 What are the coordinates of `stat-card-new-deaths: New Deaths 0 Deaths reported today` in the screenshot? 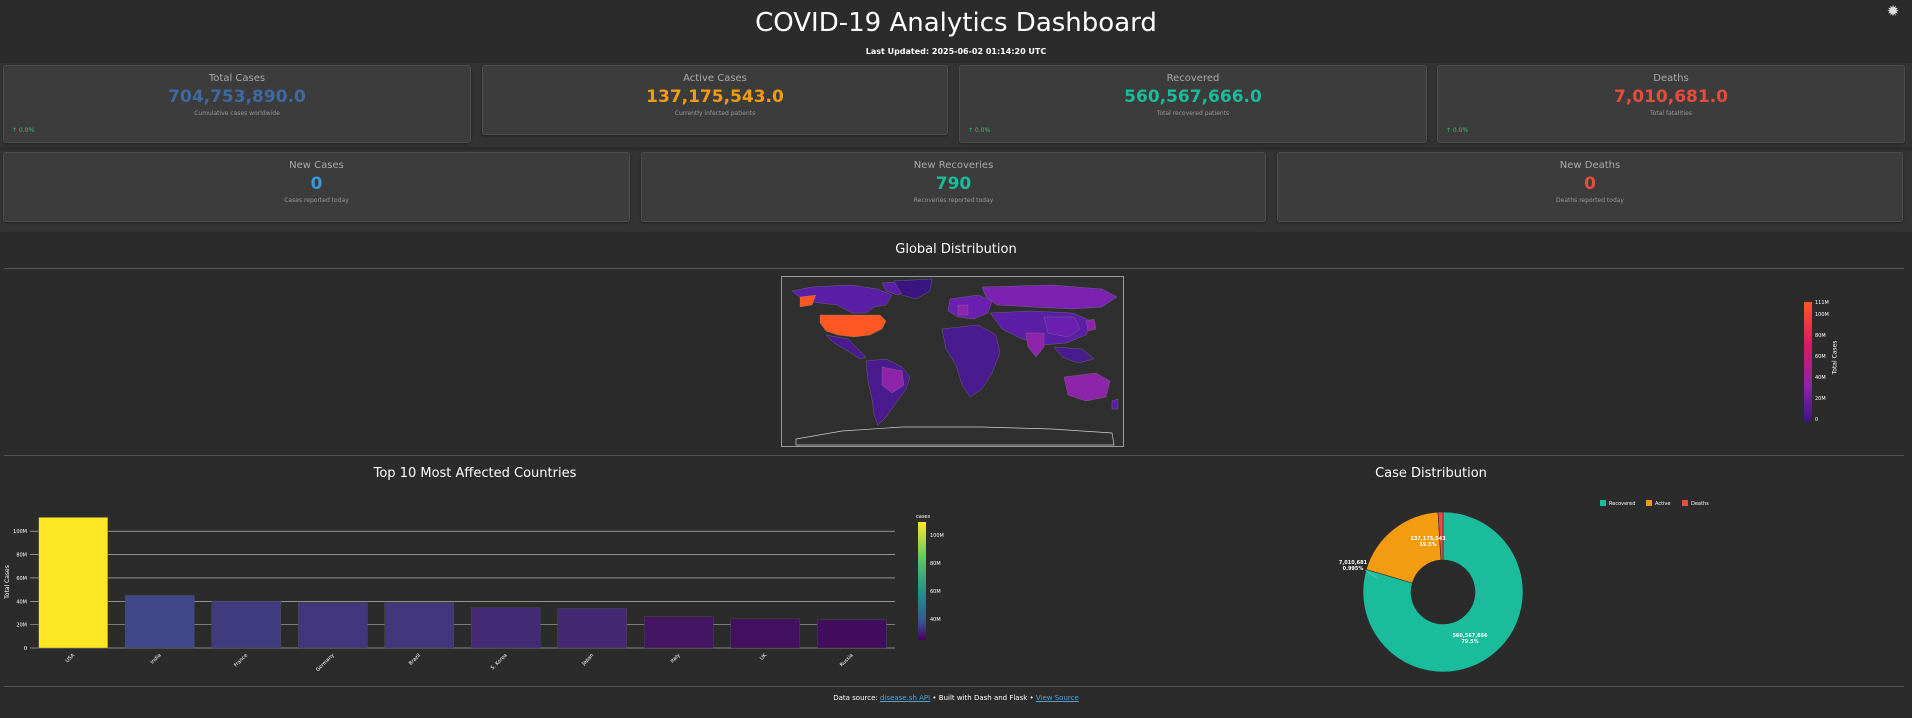 It's located at (1590, 187).